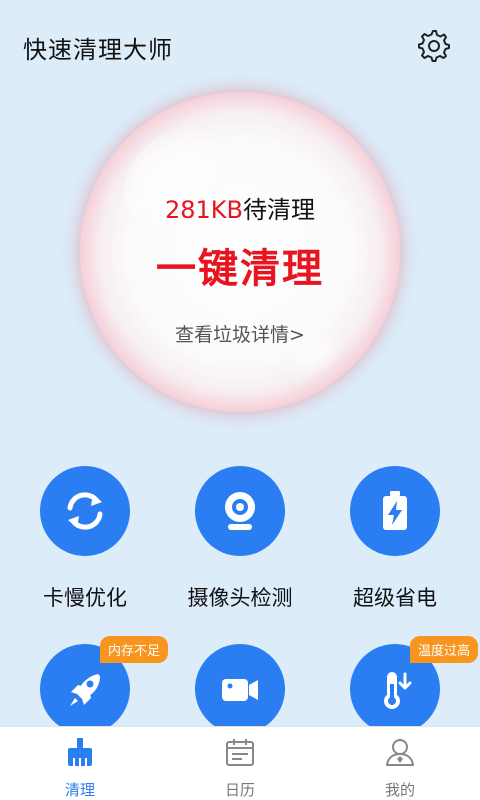 This screenshot has height=800, width=480. I want to click on webcam-icon, so click(240, 511).